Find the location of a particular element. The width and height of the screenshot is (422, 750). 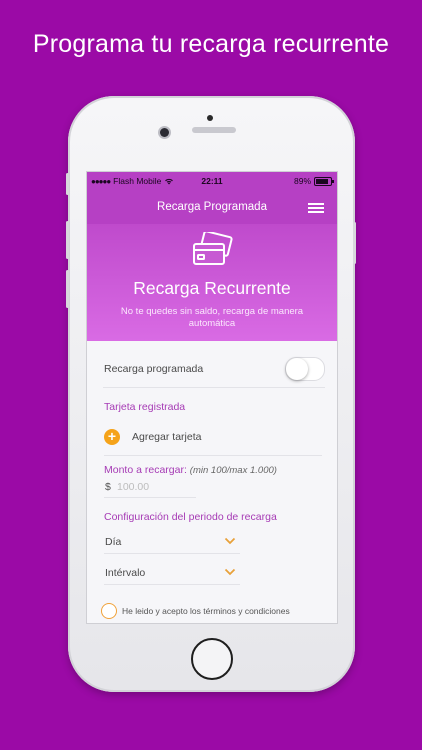

amount-label-text: Monto a recargar: is located at coordinates (145, 470).